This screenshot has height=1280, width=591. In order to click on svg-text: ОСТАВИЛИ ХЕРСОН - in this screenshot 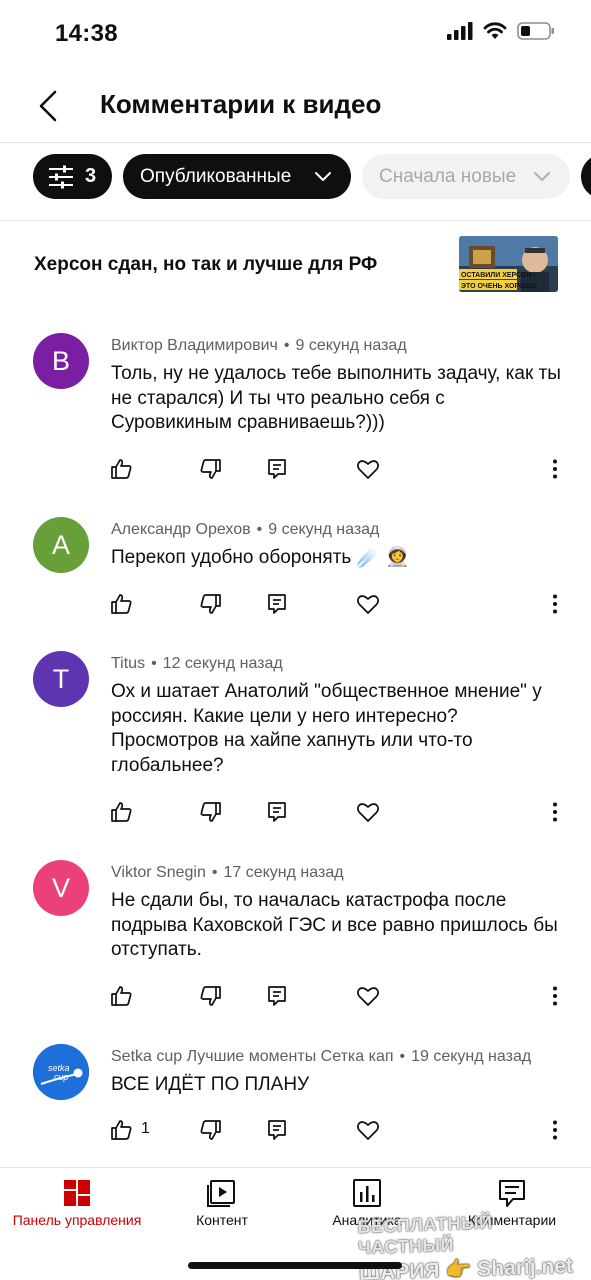, I will do `click(498, 275)`.